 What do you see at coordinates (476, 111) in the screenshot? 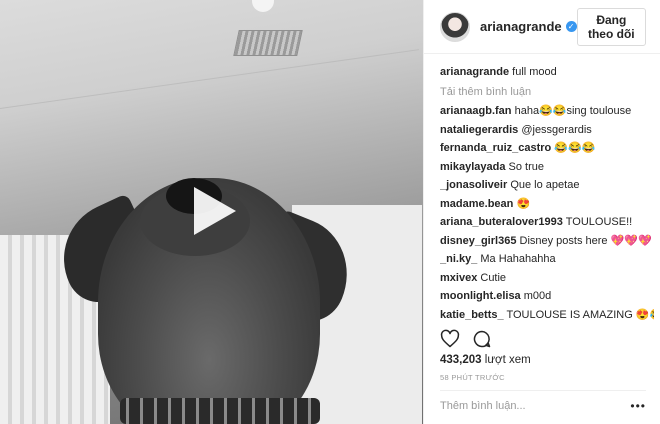
I see `comment-username: arianaagb.fan` at bounding box center [476, 111].